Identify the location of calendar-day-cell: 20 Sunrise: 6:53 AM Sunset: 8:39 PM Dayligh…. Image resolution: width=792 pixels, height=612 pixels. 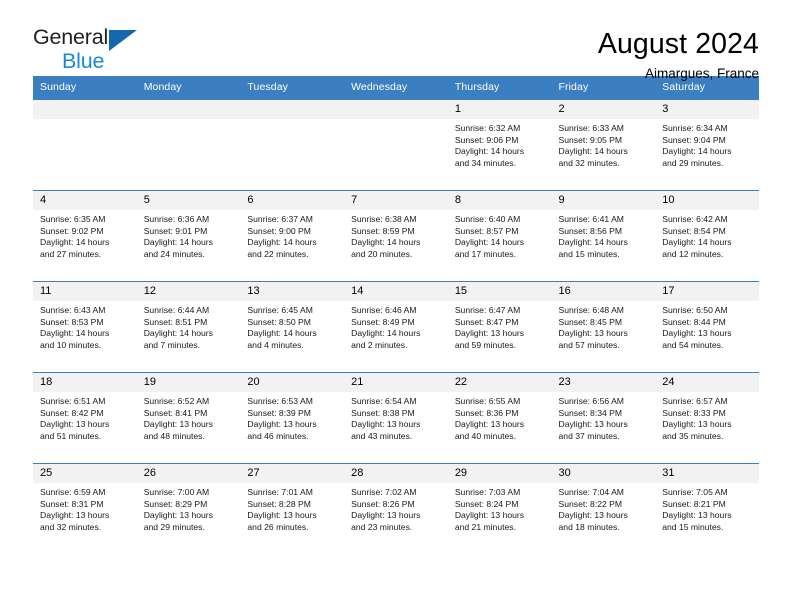
(292, 418).